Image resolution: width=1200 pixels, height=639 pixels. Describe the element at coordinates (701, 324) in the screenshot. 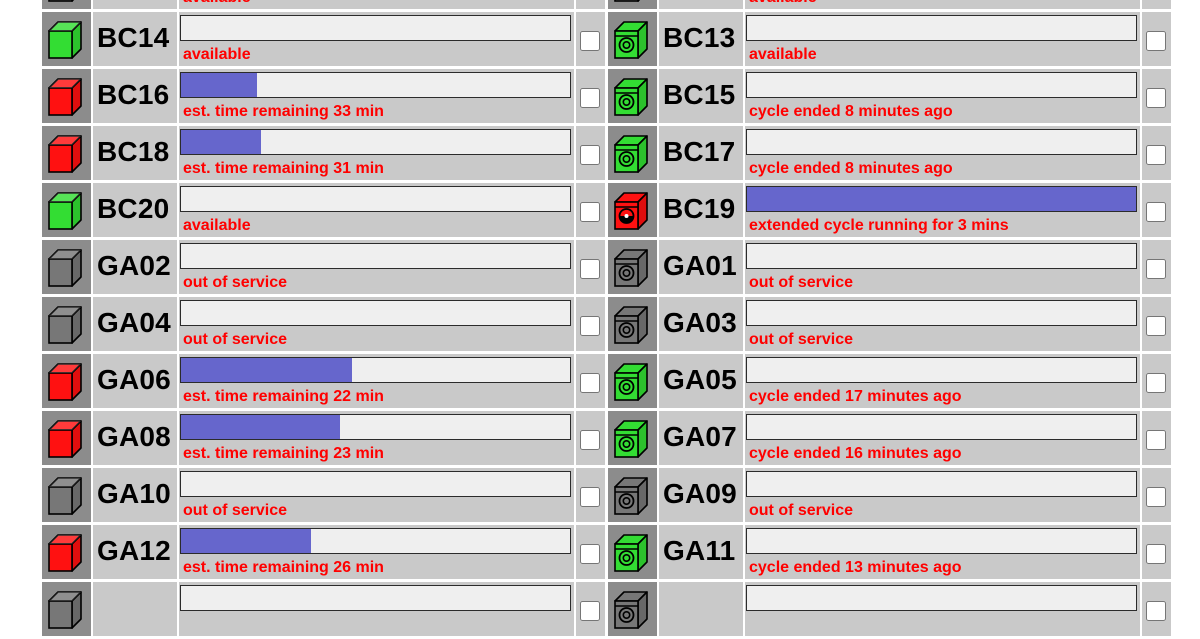

I see `machine-name-cell: GA03` at that location.